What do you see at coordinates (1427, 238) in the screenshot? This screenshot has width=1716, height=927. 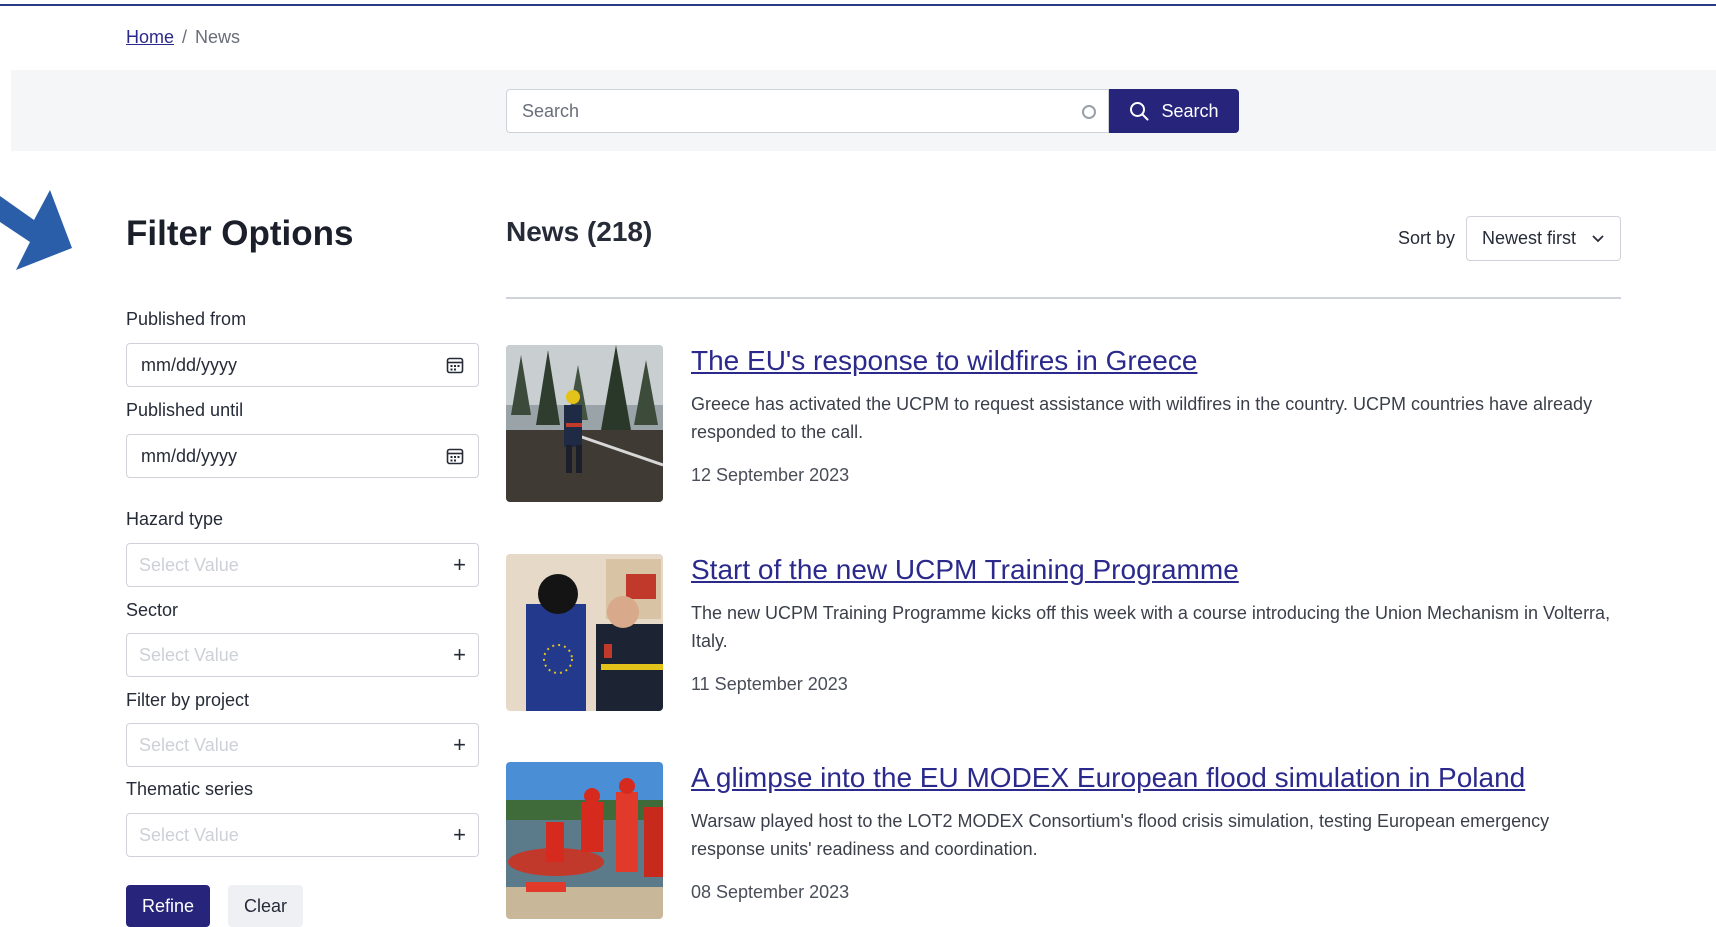 I see `sort-by-label: Sort by` at bounding box center [1427, 238].